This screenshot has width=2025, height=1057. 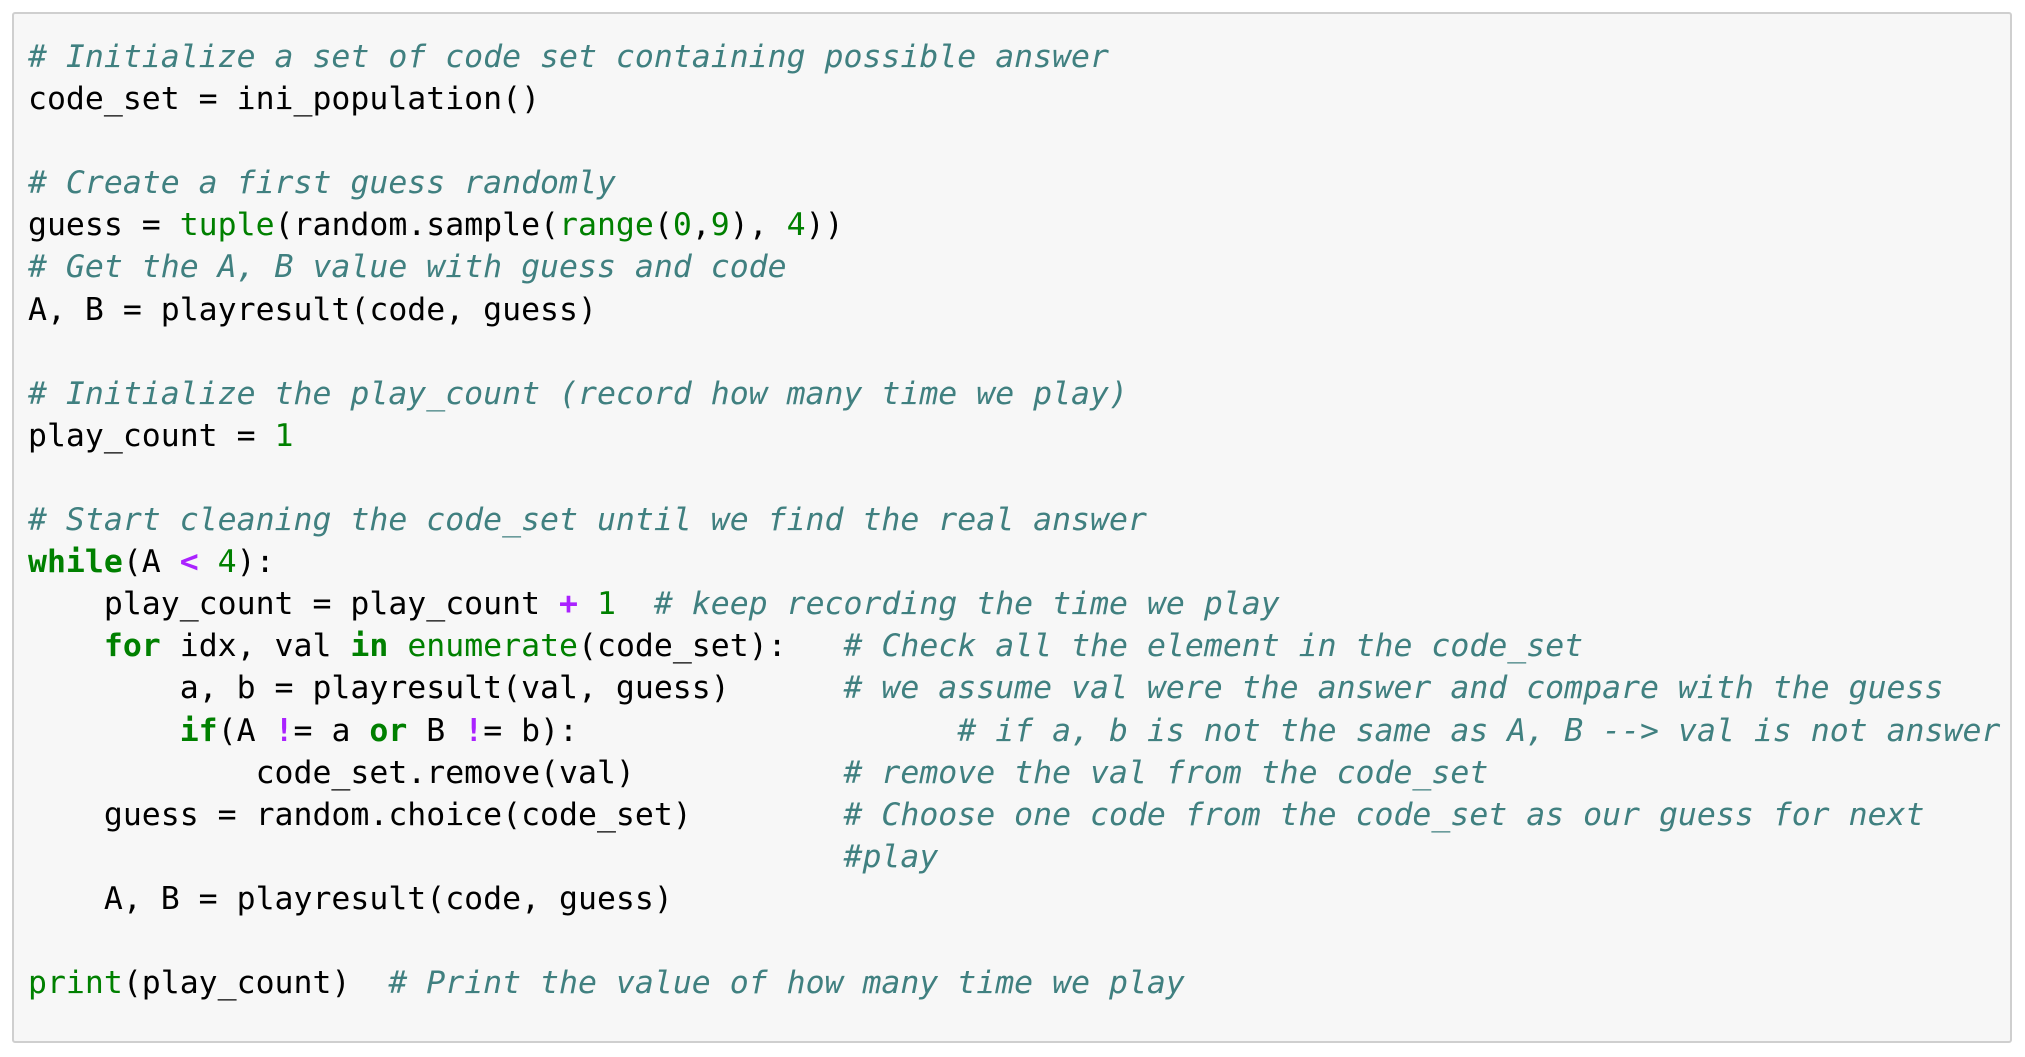 What do you see at coordinates (1014, 267) in the screenshot?
I see `code-line: # Get the A, B value with guess and code` at bounding box center [1014, 267].